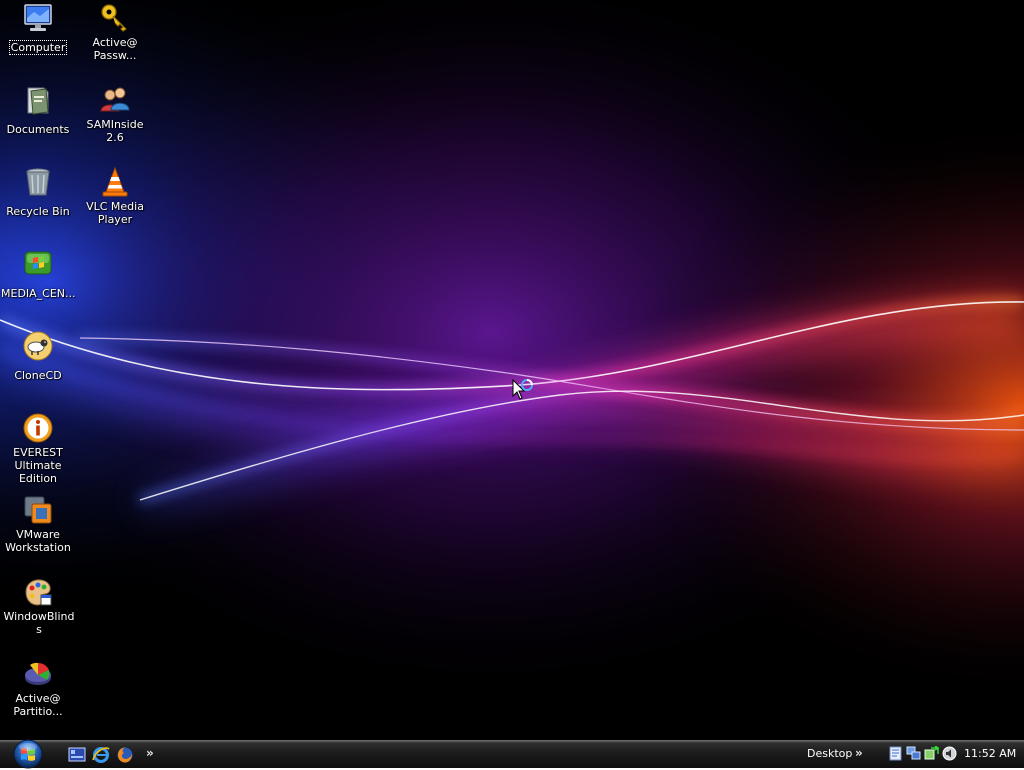  What do you see at coordinates (39, 623) in the screenshot?
I see `desktop-icon-label: WindowBlinds` at bounding box center [39, 623].